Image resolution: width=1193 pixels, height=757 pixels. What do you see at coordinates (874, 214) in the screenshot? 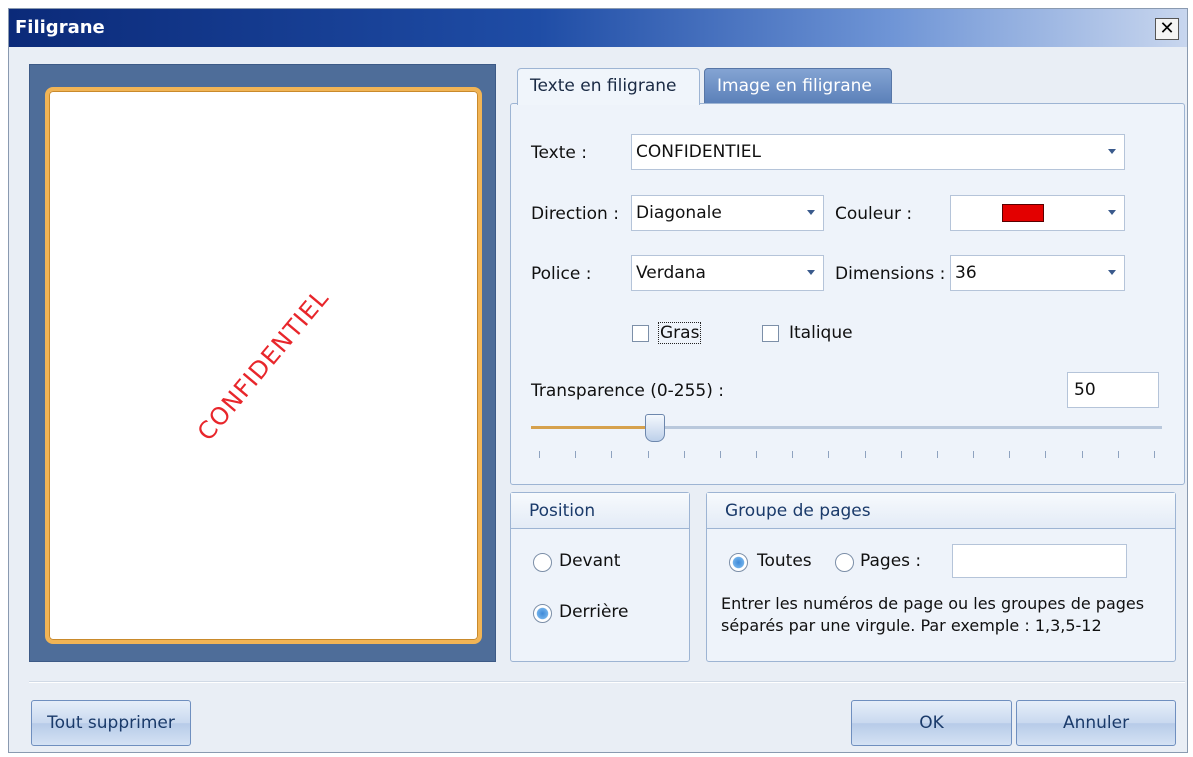
I see `color-label: Couleur :` at bounding box center [874, 214].